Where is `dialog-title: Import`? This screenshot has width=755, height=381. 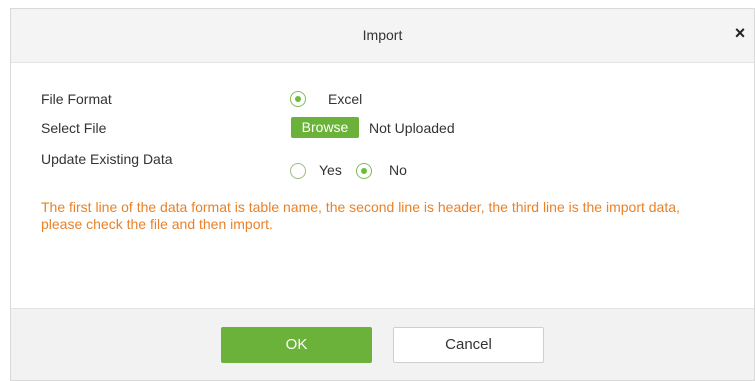
dialog-title: Import is located at coordinates (382, 35).